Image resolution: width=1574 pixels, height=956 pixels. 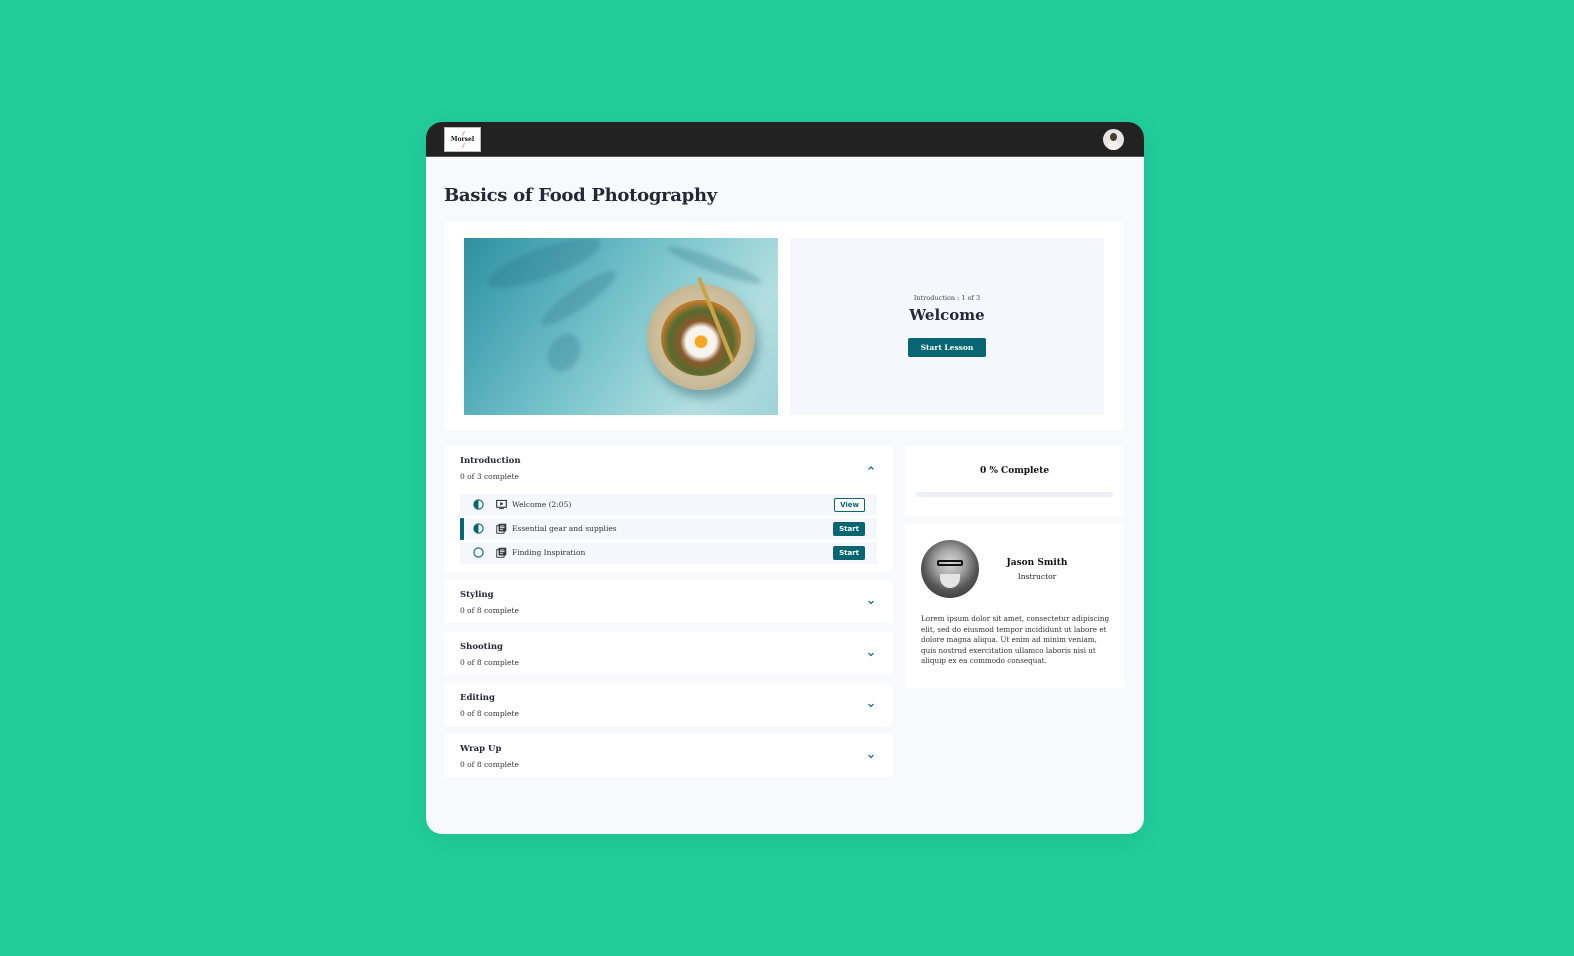 I want to click on chevron-up-icon, so click(x=871, y=468).